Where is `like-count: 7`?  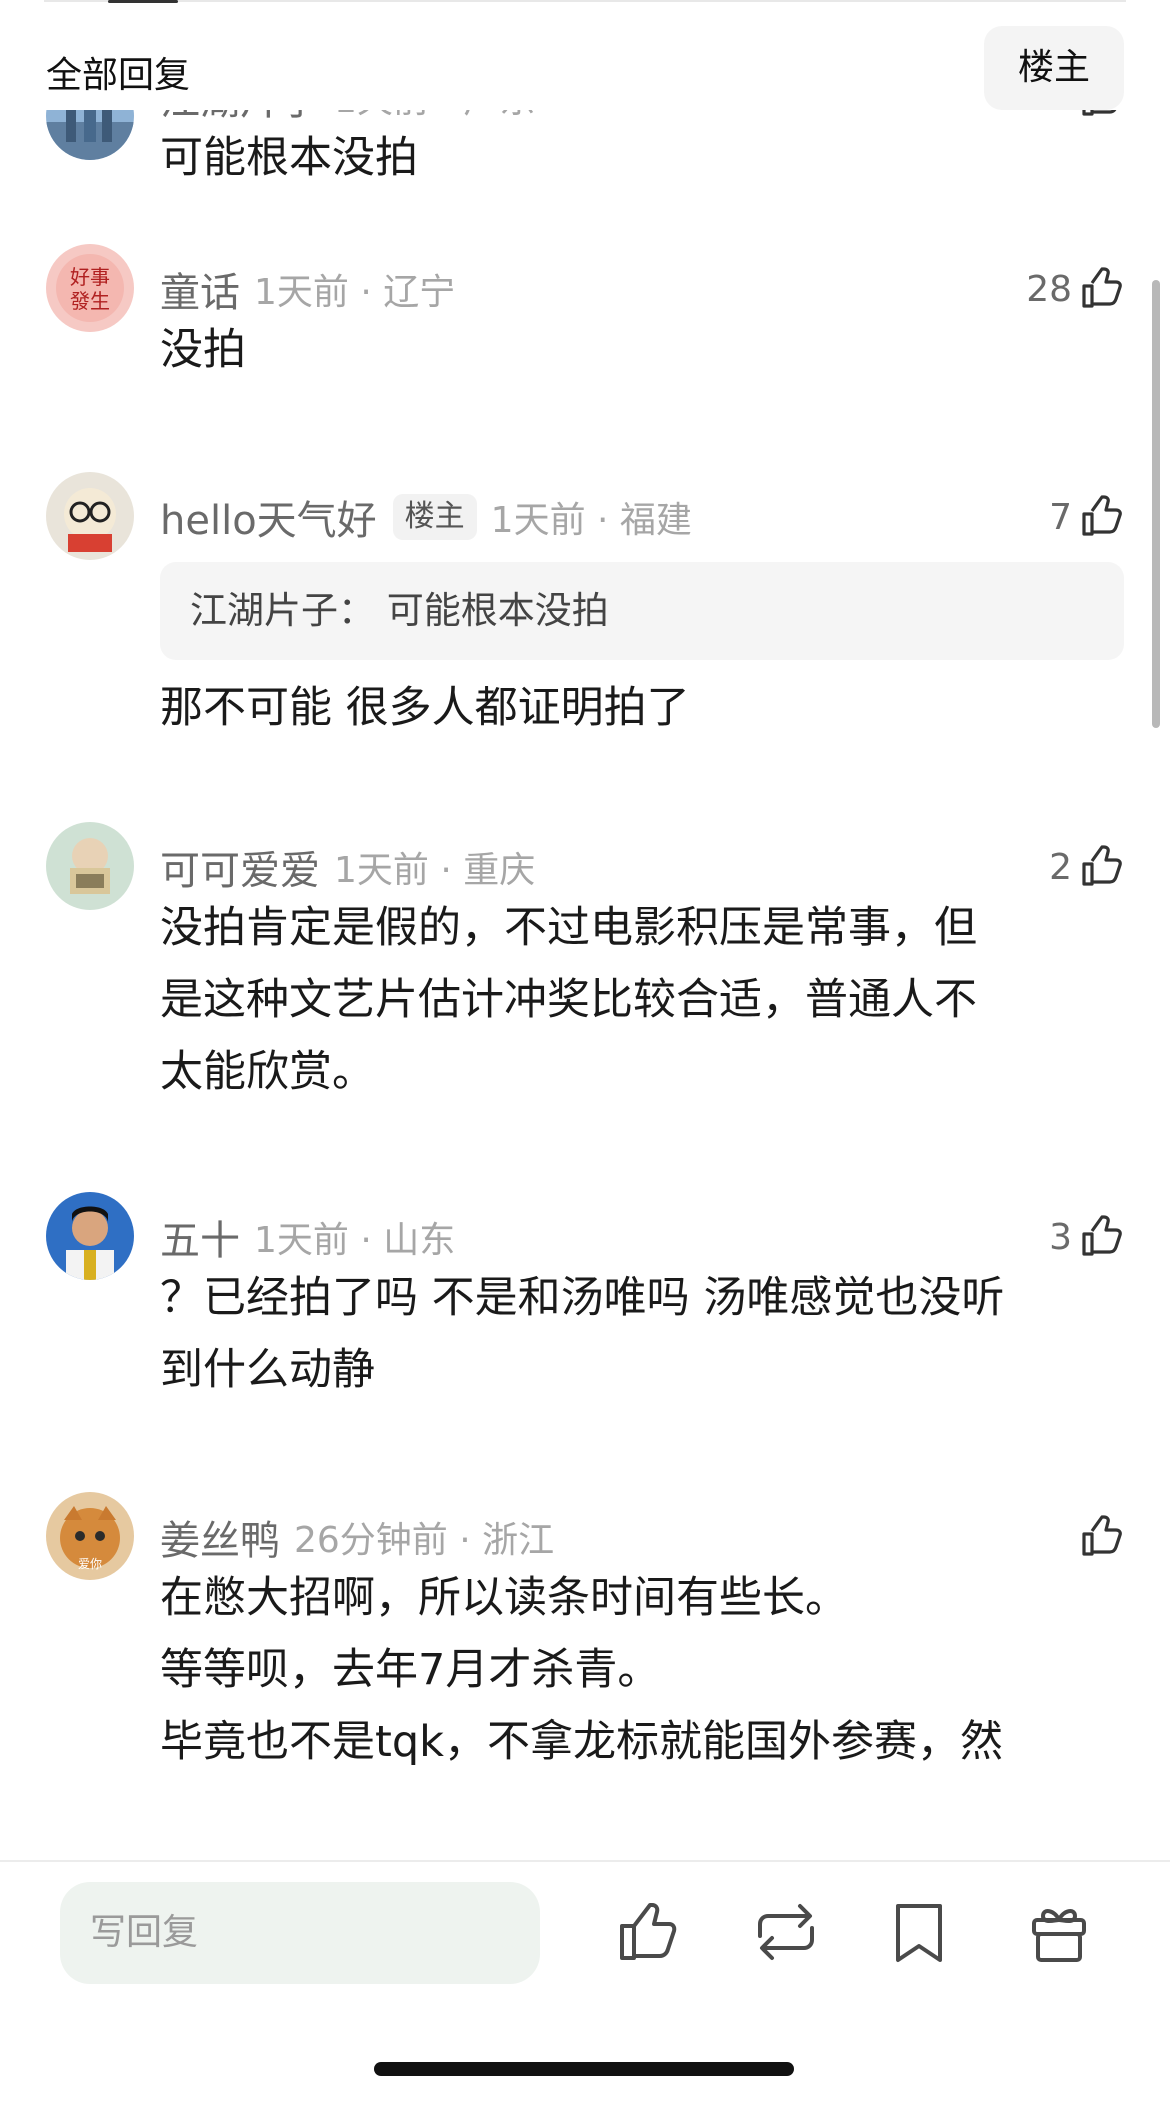 like-count: 7 is located at coordinates (1060, 517).